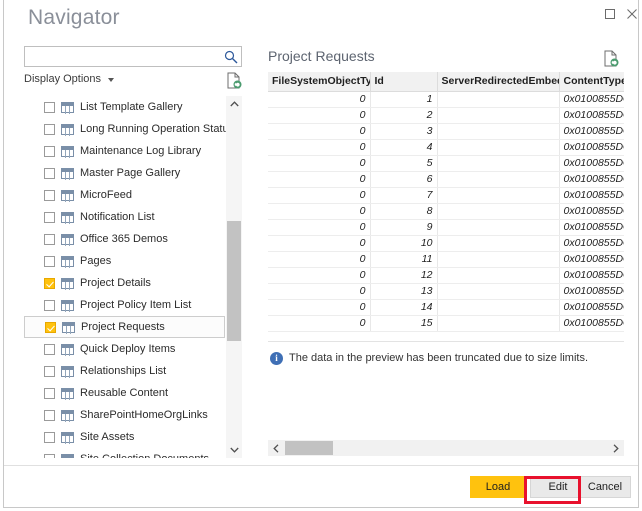  What do you see at coordinates (124, 261) in the screenshot?
I see `list-item: Pages` at bounding box center [124, 261].